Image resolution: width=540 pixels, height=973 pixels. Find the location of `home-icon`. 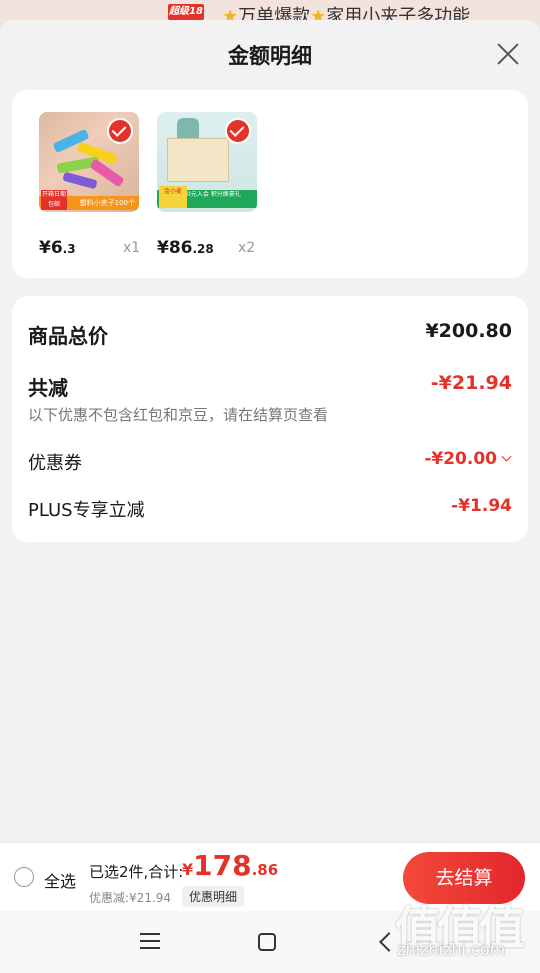

home-icon is located at coordinates (267, 942).